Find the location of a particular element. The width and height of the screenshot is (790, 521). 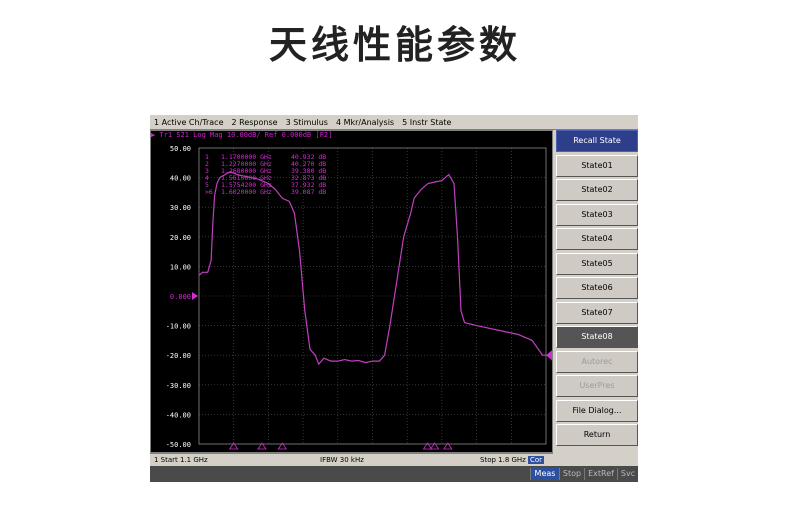

y-tick-label: -20.00 is located at coordinates (178, 356).